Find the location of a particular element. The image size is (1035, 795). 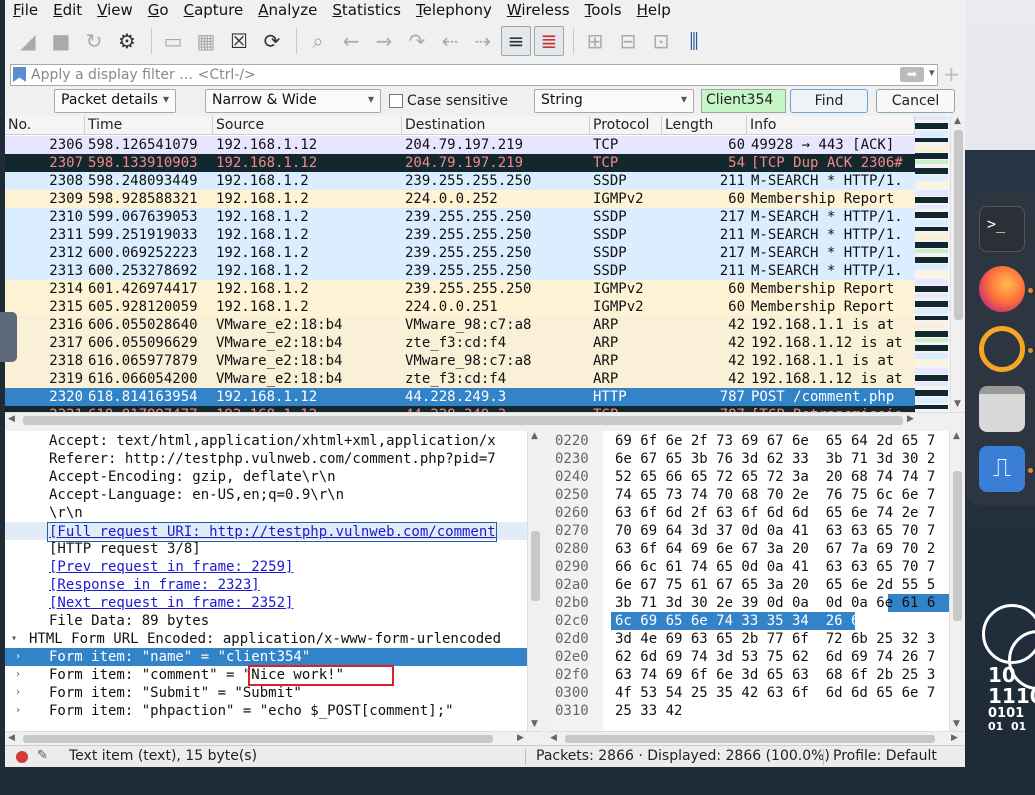

search-in-select: Packet details is located at coordinates (115, 101).